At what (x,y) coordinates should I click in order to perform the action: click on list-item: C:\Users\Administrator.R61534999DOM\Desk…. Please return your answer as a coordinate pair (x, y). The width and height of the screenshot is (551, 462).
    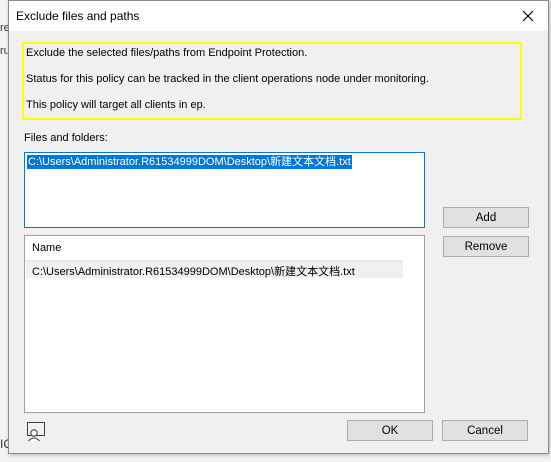
    Looking at the image, I should click on (214, 269).